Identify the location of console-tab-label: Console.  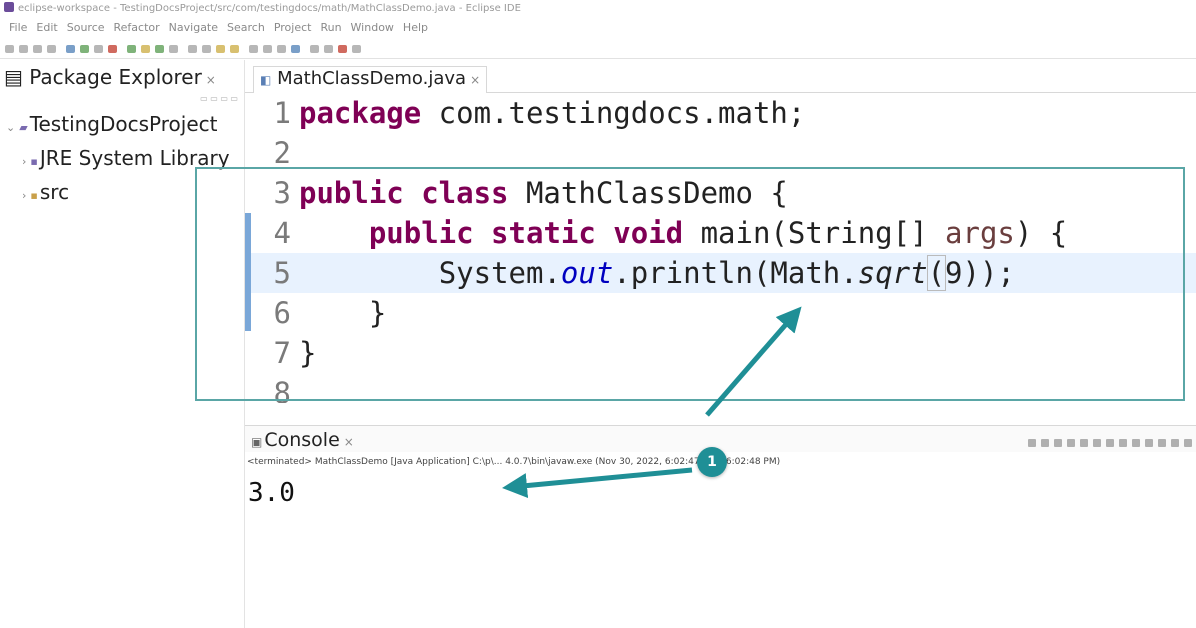
(302, 440).